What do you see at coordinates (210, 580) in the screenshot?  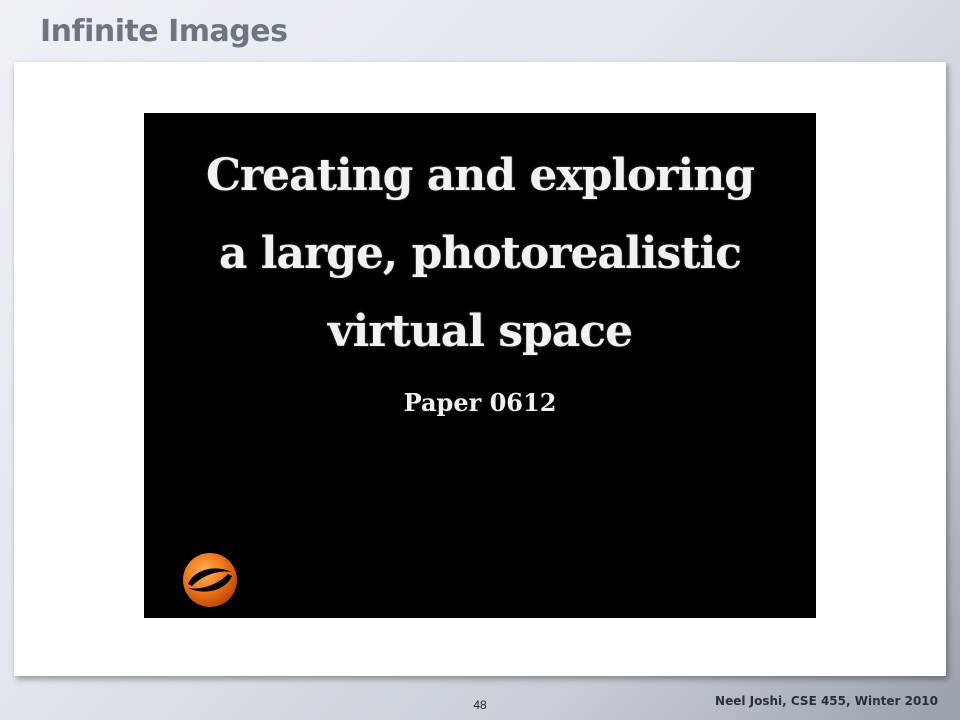 I see `orange-swirl-logo-icon` at bounding box center [210, 580].